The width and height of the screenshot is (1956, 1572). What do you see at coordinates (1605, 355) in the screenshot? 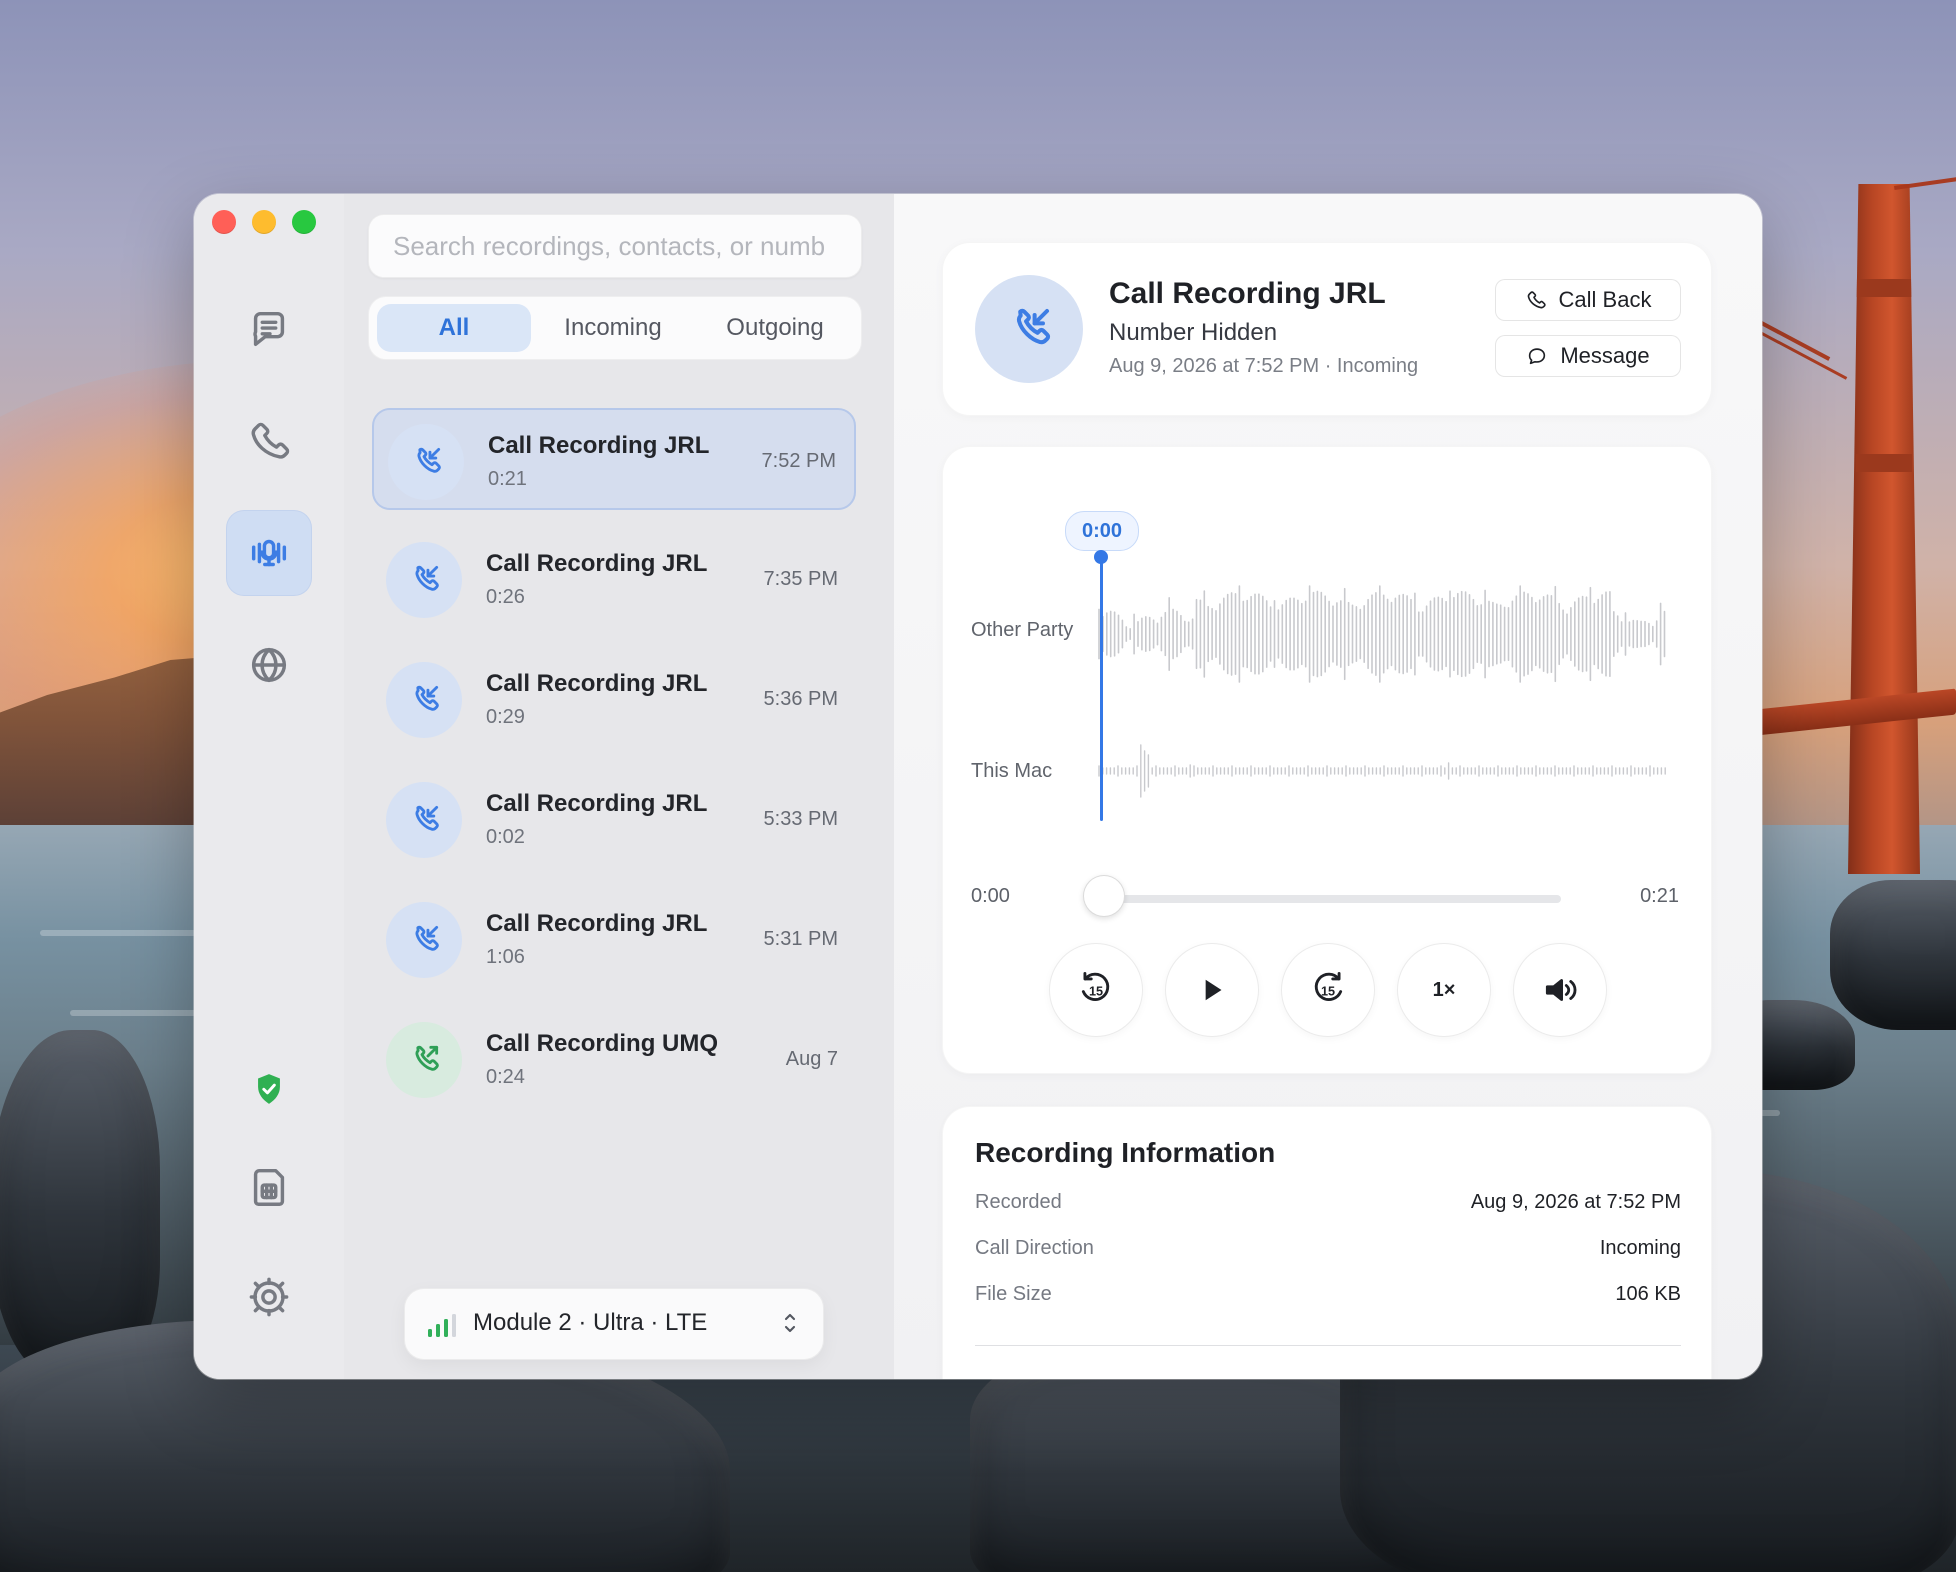
I see `message-label: Message` at bounding box center [1605, 355].